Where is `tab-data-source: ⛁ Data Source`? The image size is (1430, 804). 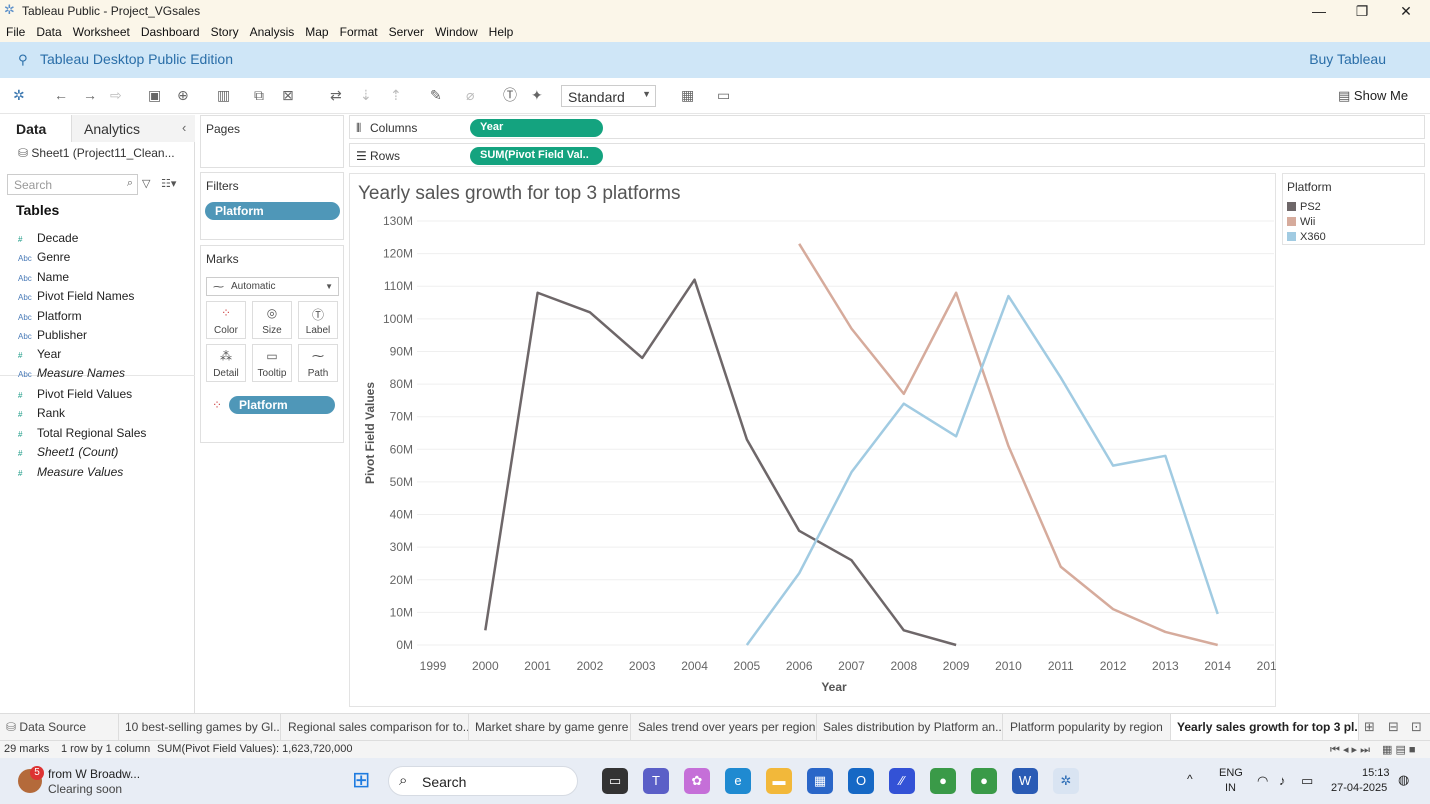 tab-data-source: ⛁ Data Source is located at coordinates (59, 727).